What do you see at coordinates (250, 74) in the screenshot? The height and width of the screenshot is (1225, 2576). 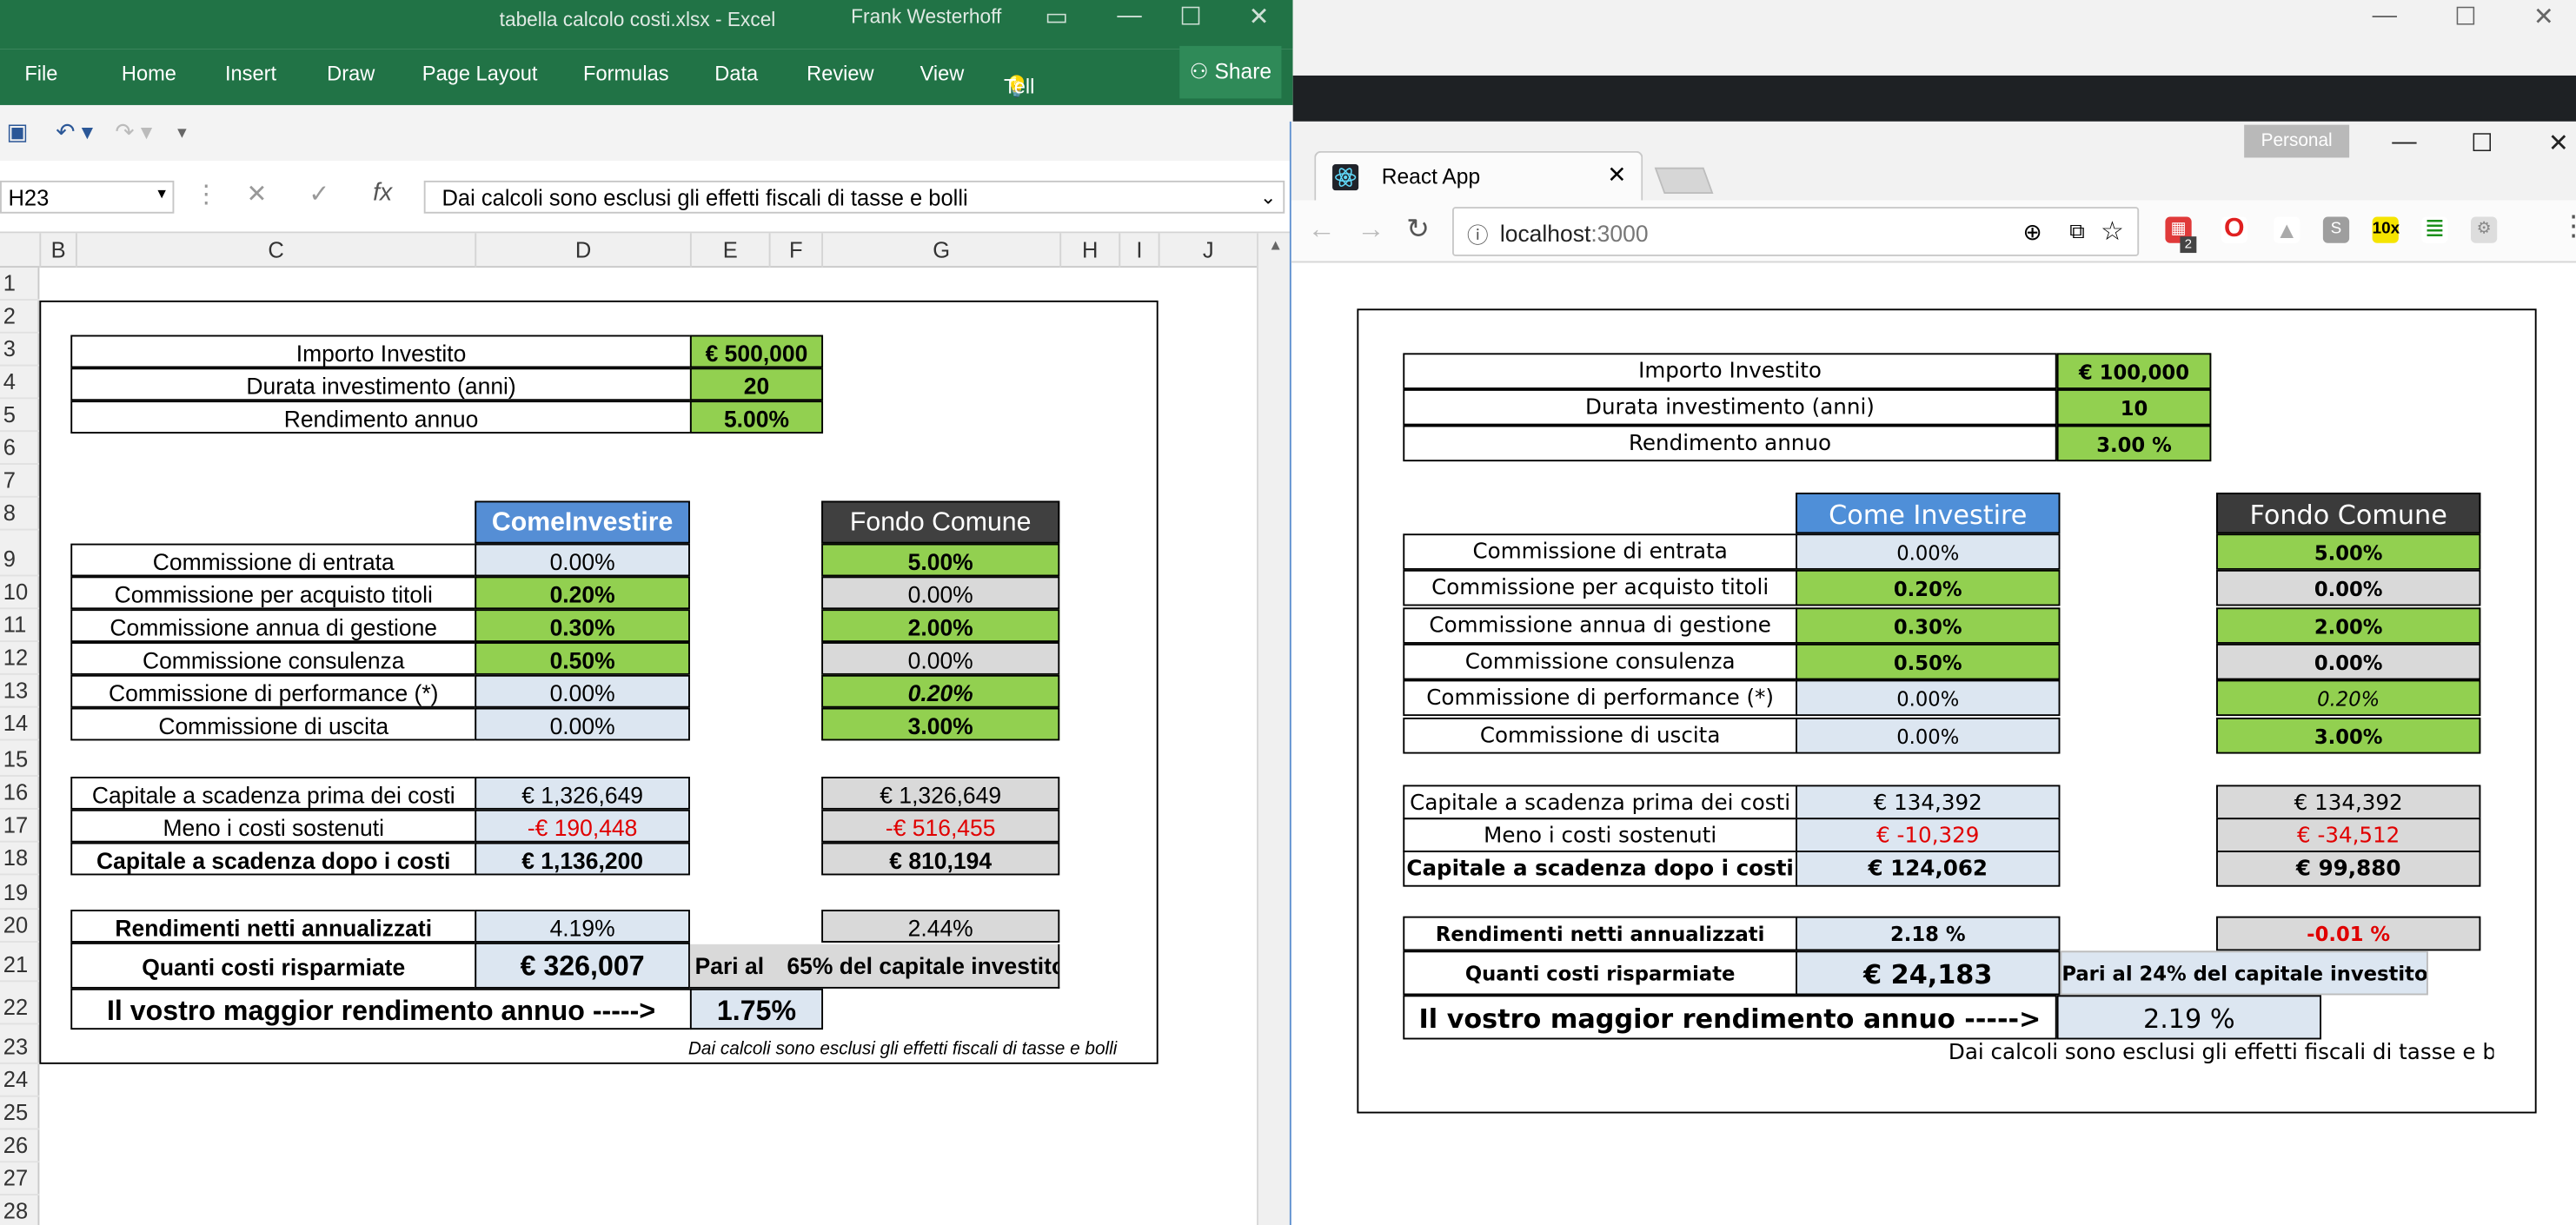 I see `tab-insert: Insert` at bounding box center [250, 74].